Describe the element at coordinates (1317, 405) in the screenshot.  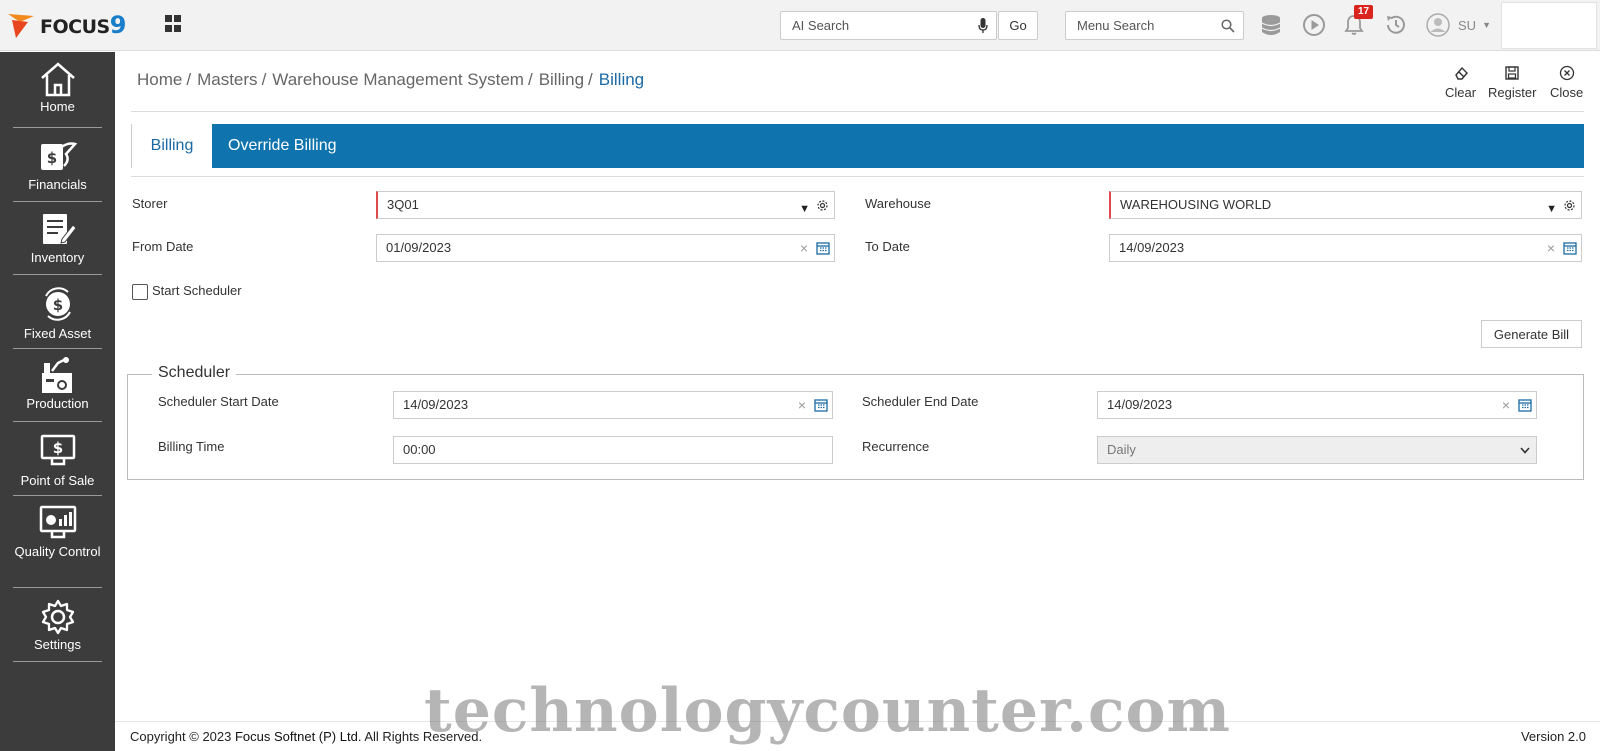
I see `scheduler-end-date-field: 14/09/2023 ×` at that location.